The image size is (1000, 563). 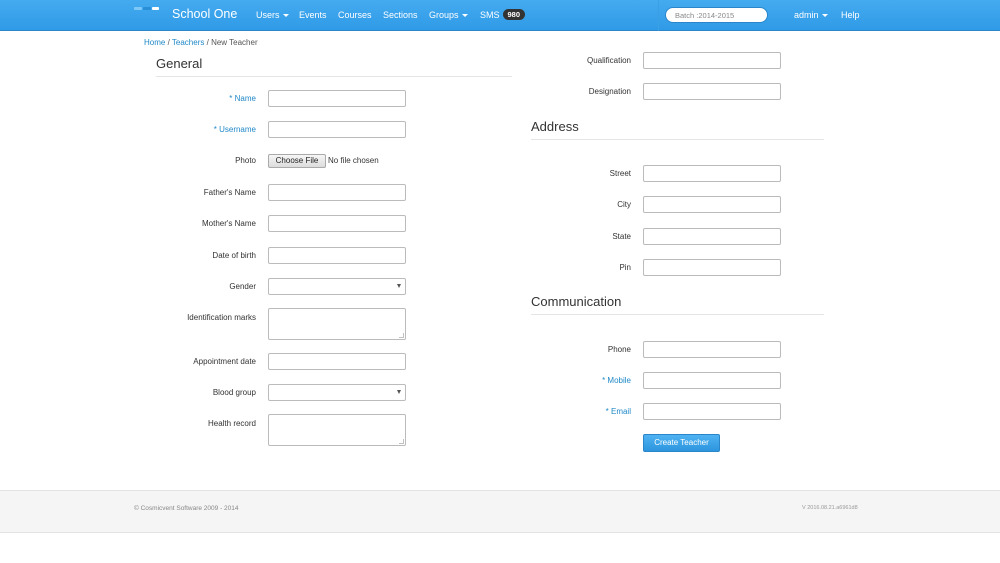 What do you see at coordinates (237, 129) in the screenshot?
I see `username-label-text: Username` at bounding box center [237, 129].